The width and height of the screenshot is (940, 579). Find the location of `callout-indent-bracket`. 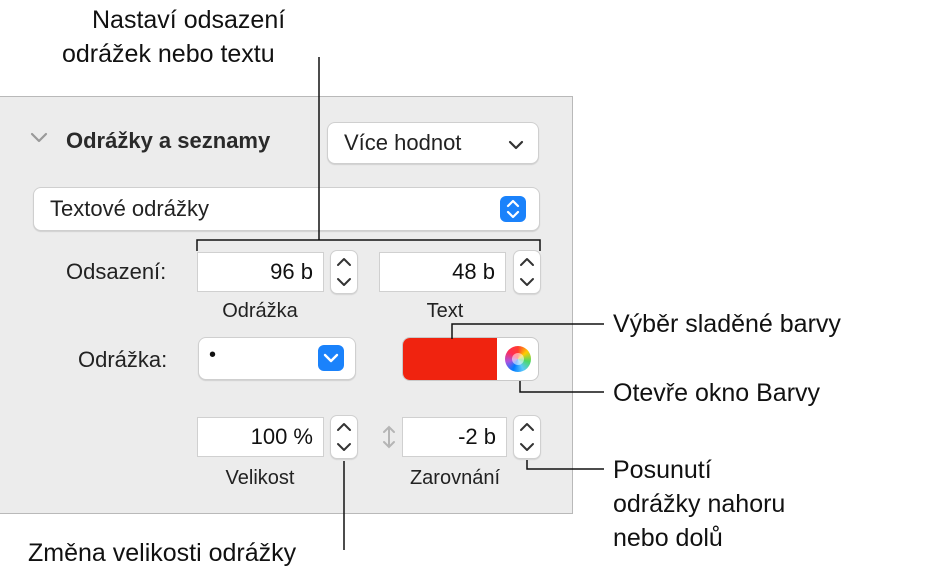

callout-indent-bracket is located at coordinates (368, 245).